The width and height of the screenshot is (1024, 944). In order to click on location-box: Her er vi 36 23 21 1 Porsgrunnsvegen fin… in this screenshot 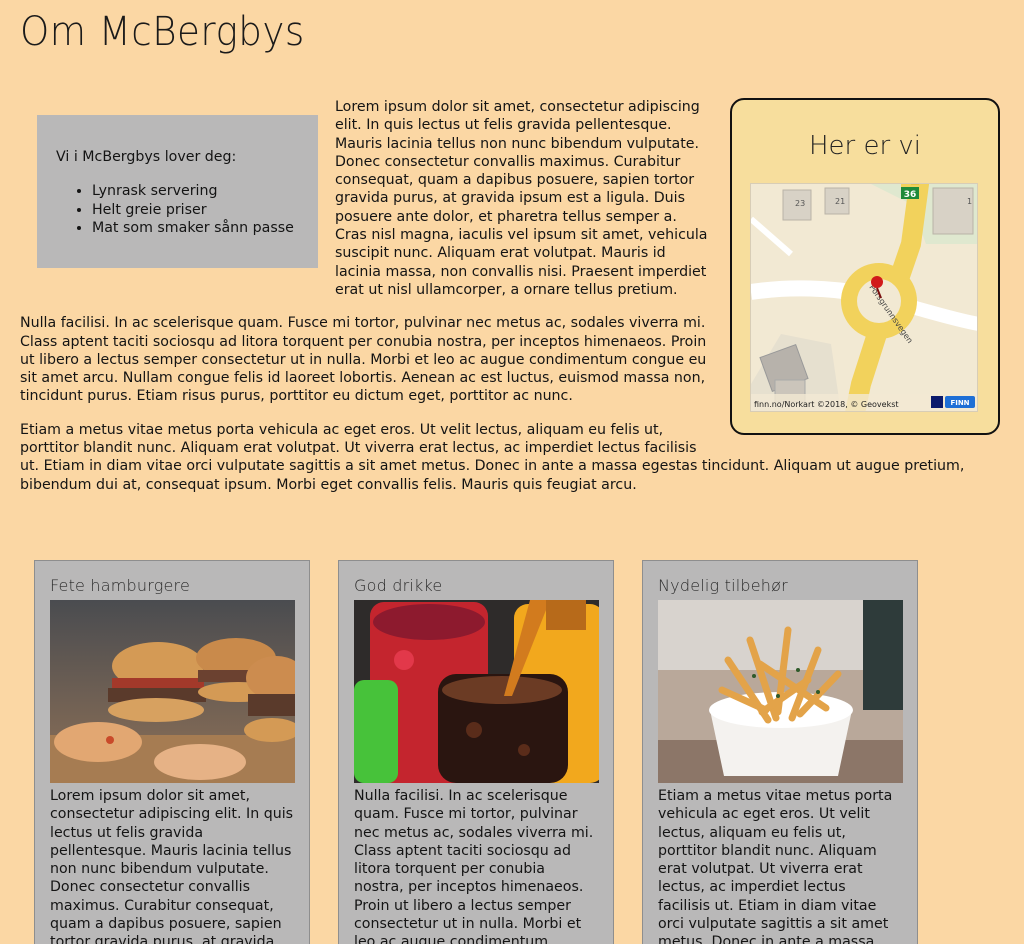, I will do `click(865, 266)`.